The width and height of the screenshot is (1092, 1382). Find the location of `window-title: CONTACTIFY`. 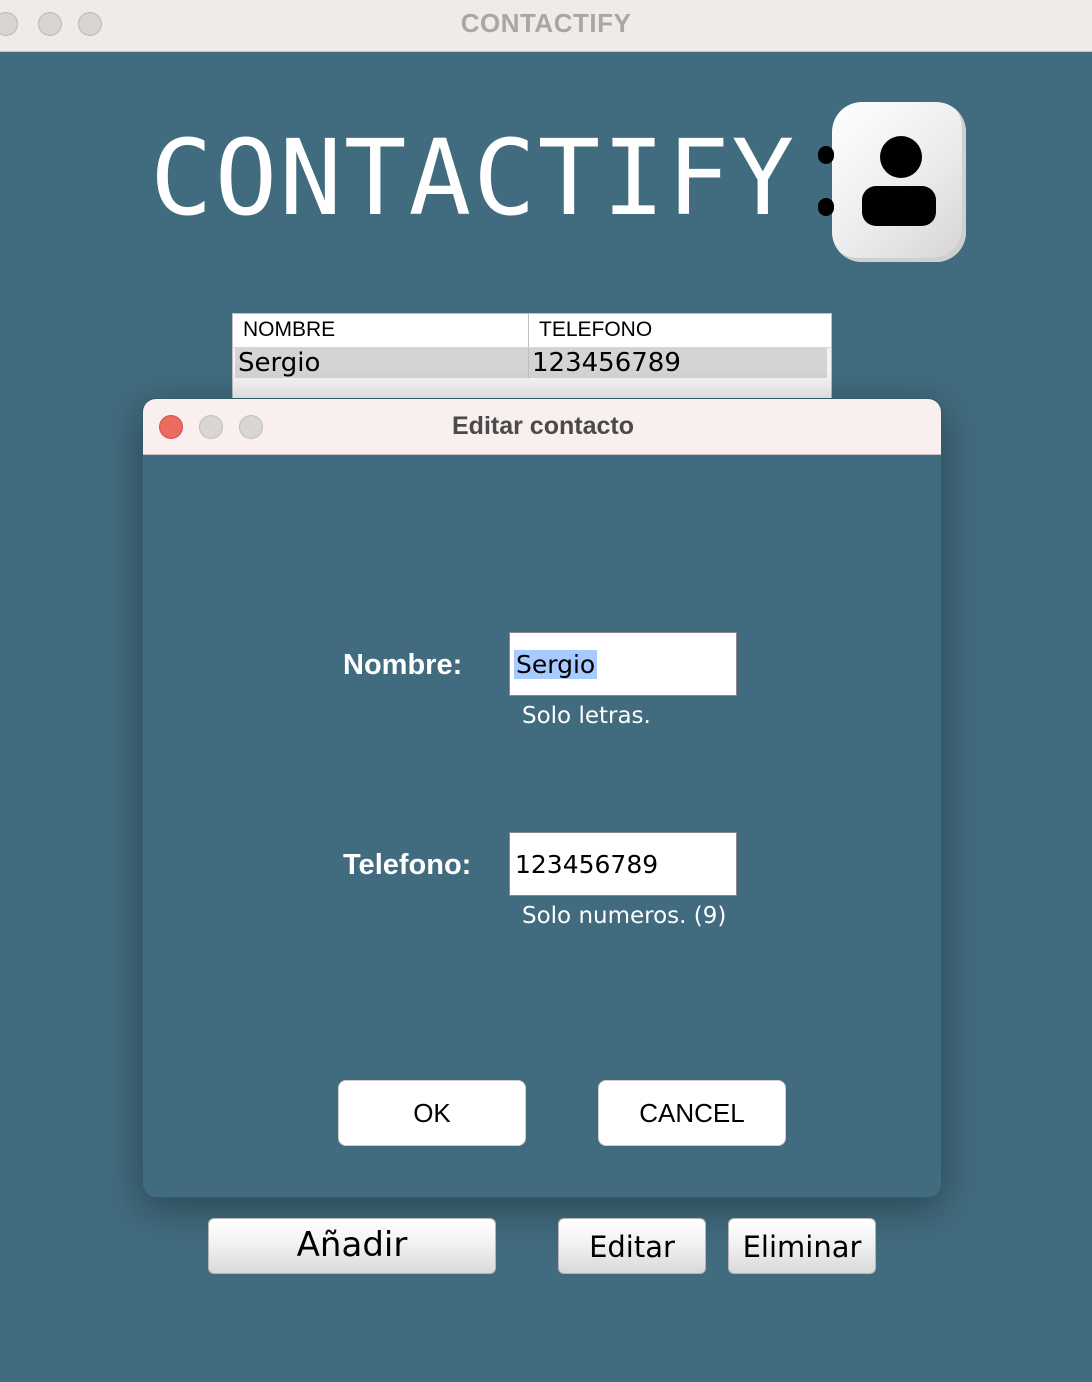

window-title: CONTACTIFY is located at coordinates (546, 23).